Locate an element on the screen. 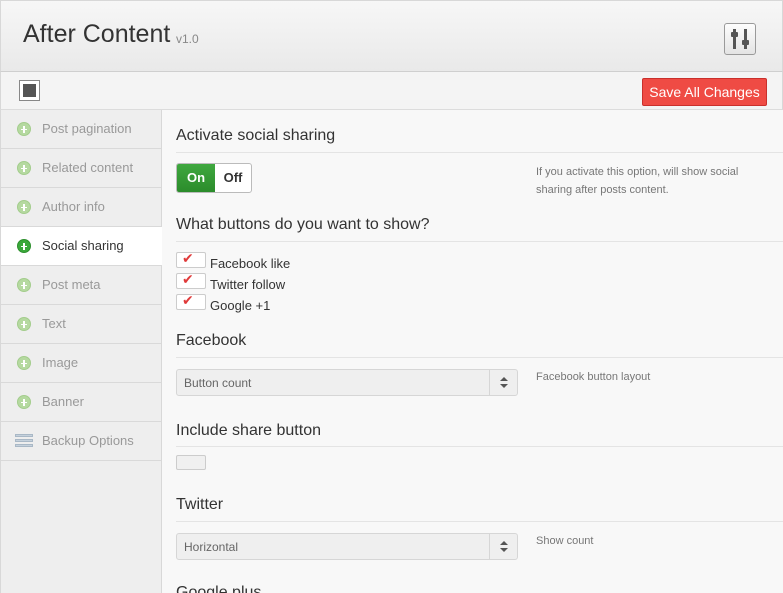 This screenshot has width=783, height=593. app-header: After Content v1.0 is located at coordinates (391, 36).